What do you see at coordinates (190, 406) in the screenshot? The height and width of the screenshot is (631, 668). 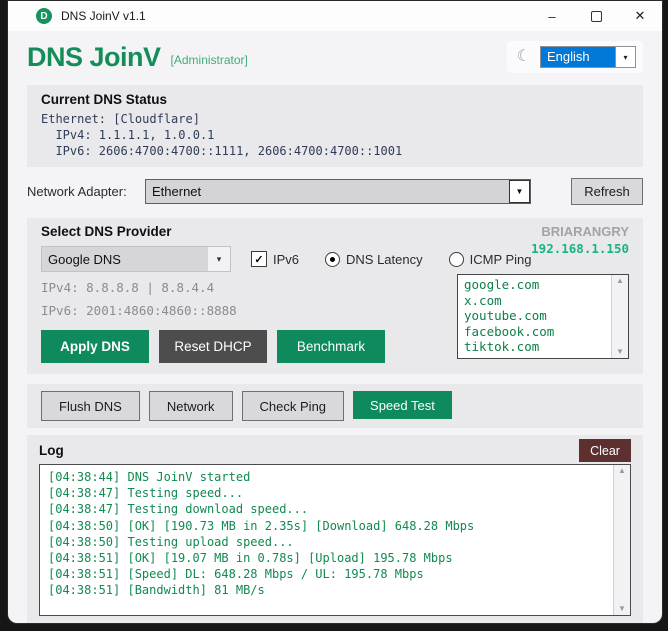 I see `network-button: Network` at bounding box center [190, 406].